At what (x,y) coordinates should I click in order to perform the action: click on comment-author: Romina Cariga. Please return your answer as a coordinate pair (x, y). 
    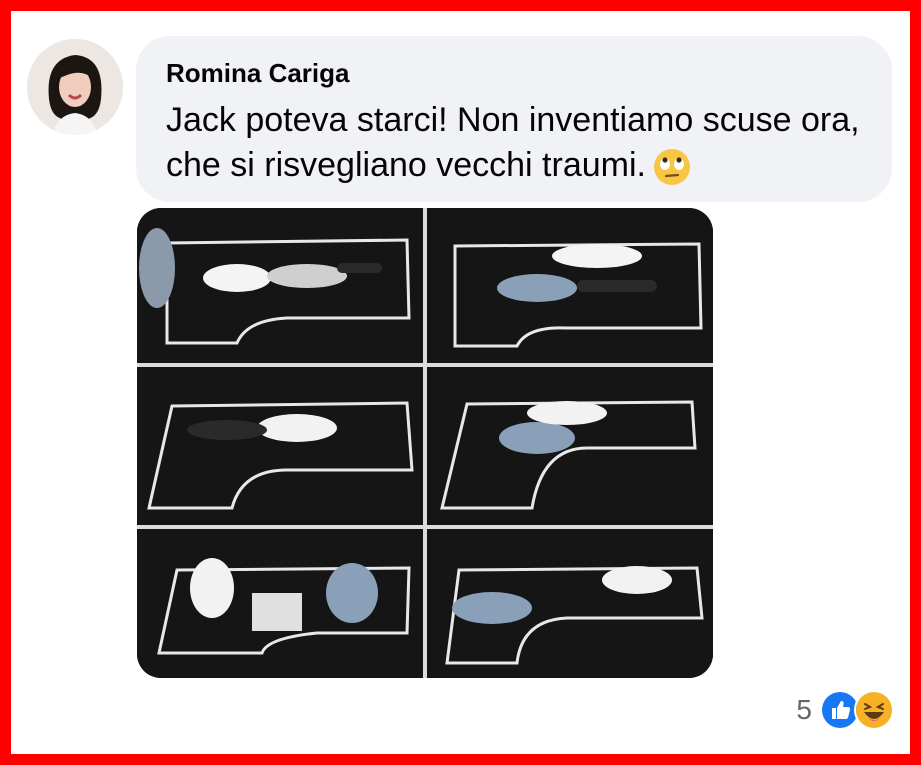
    Looking at the image, I should click on (258, 73).